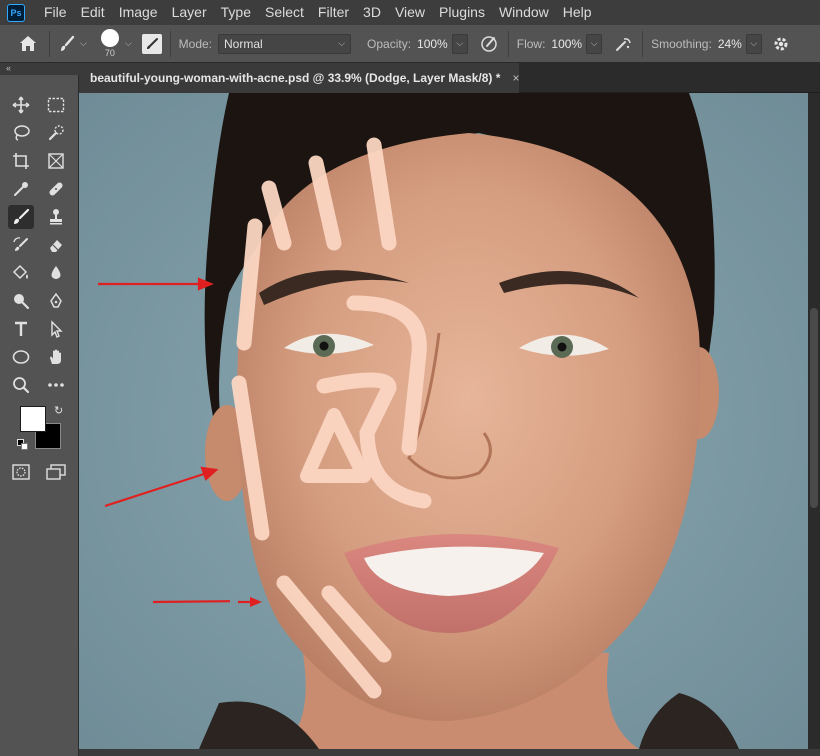 The image size is (820, 756). What do you see at coordinates (243, 43) in the screenshot?
I see `mode-value: Normal` at bounding box center [243, 43].